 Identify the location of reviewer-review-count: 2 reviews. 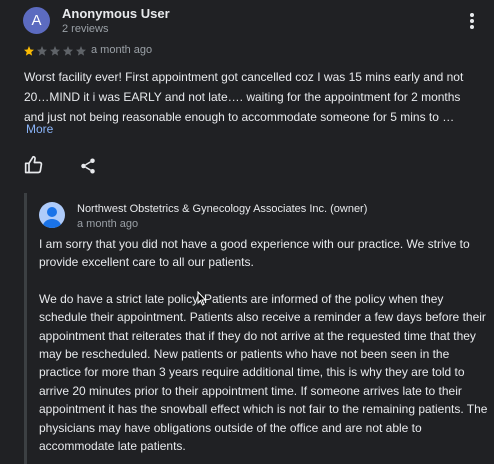
(85, 29).